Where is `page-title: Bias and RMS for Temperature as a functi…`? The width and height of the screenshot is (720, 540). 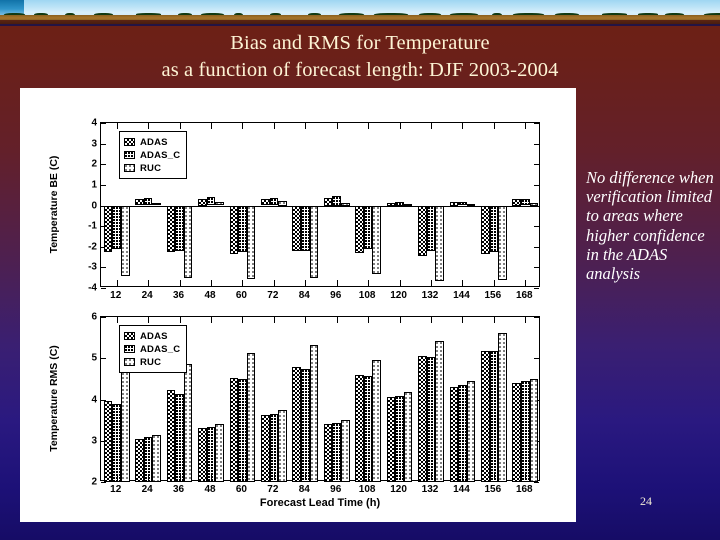 page-title: Bias and RMS for Temperature as a functi… is located at coordinates (360, 57).